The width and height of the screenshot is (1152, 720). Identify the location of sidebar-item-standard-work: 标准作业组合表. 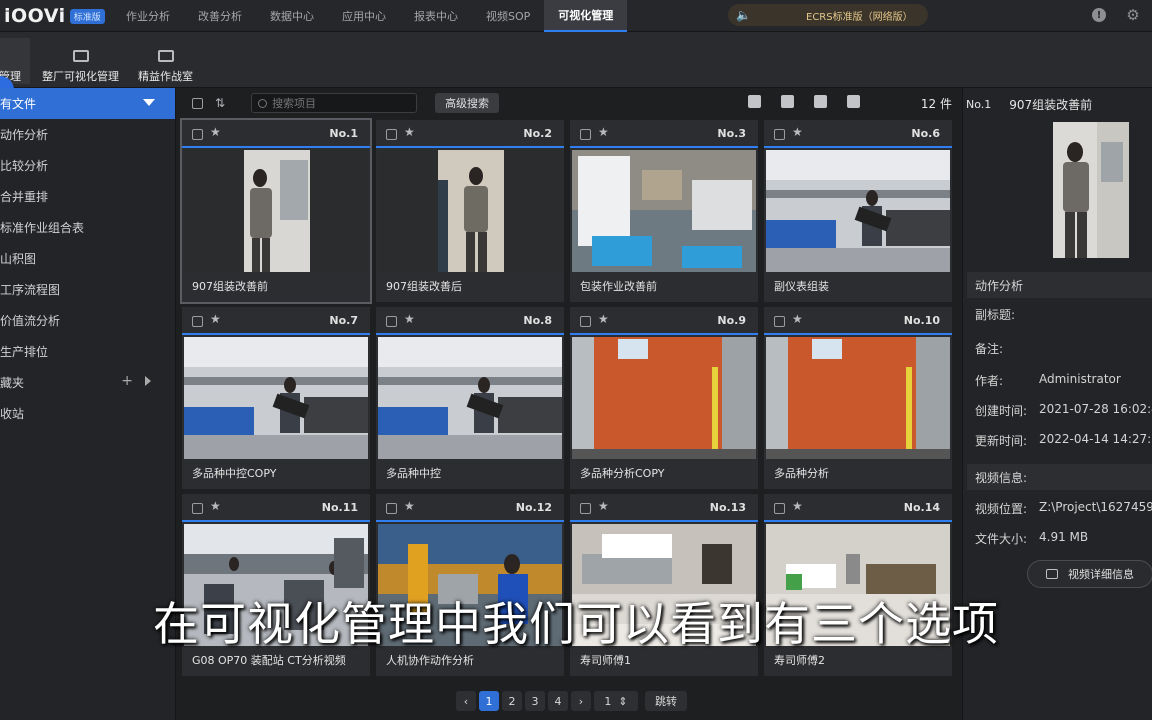
(87, 227).